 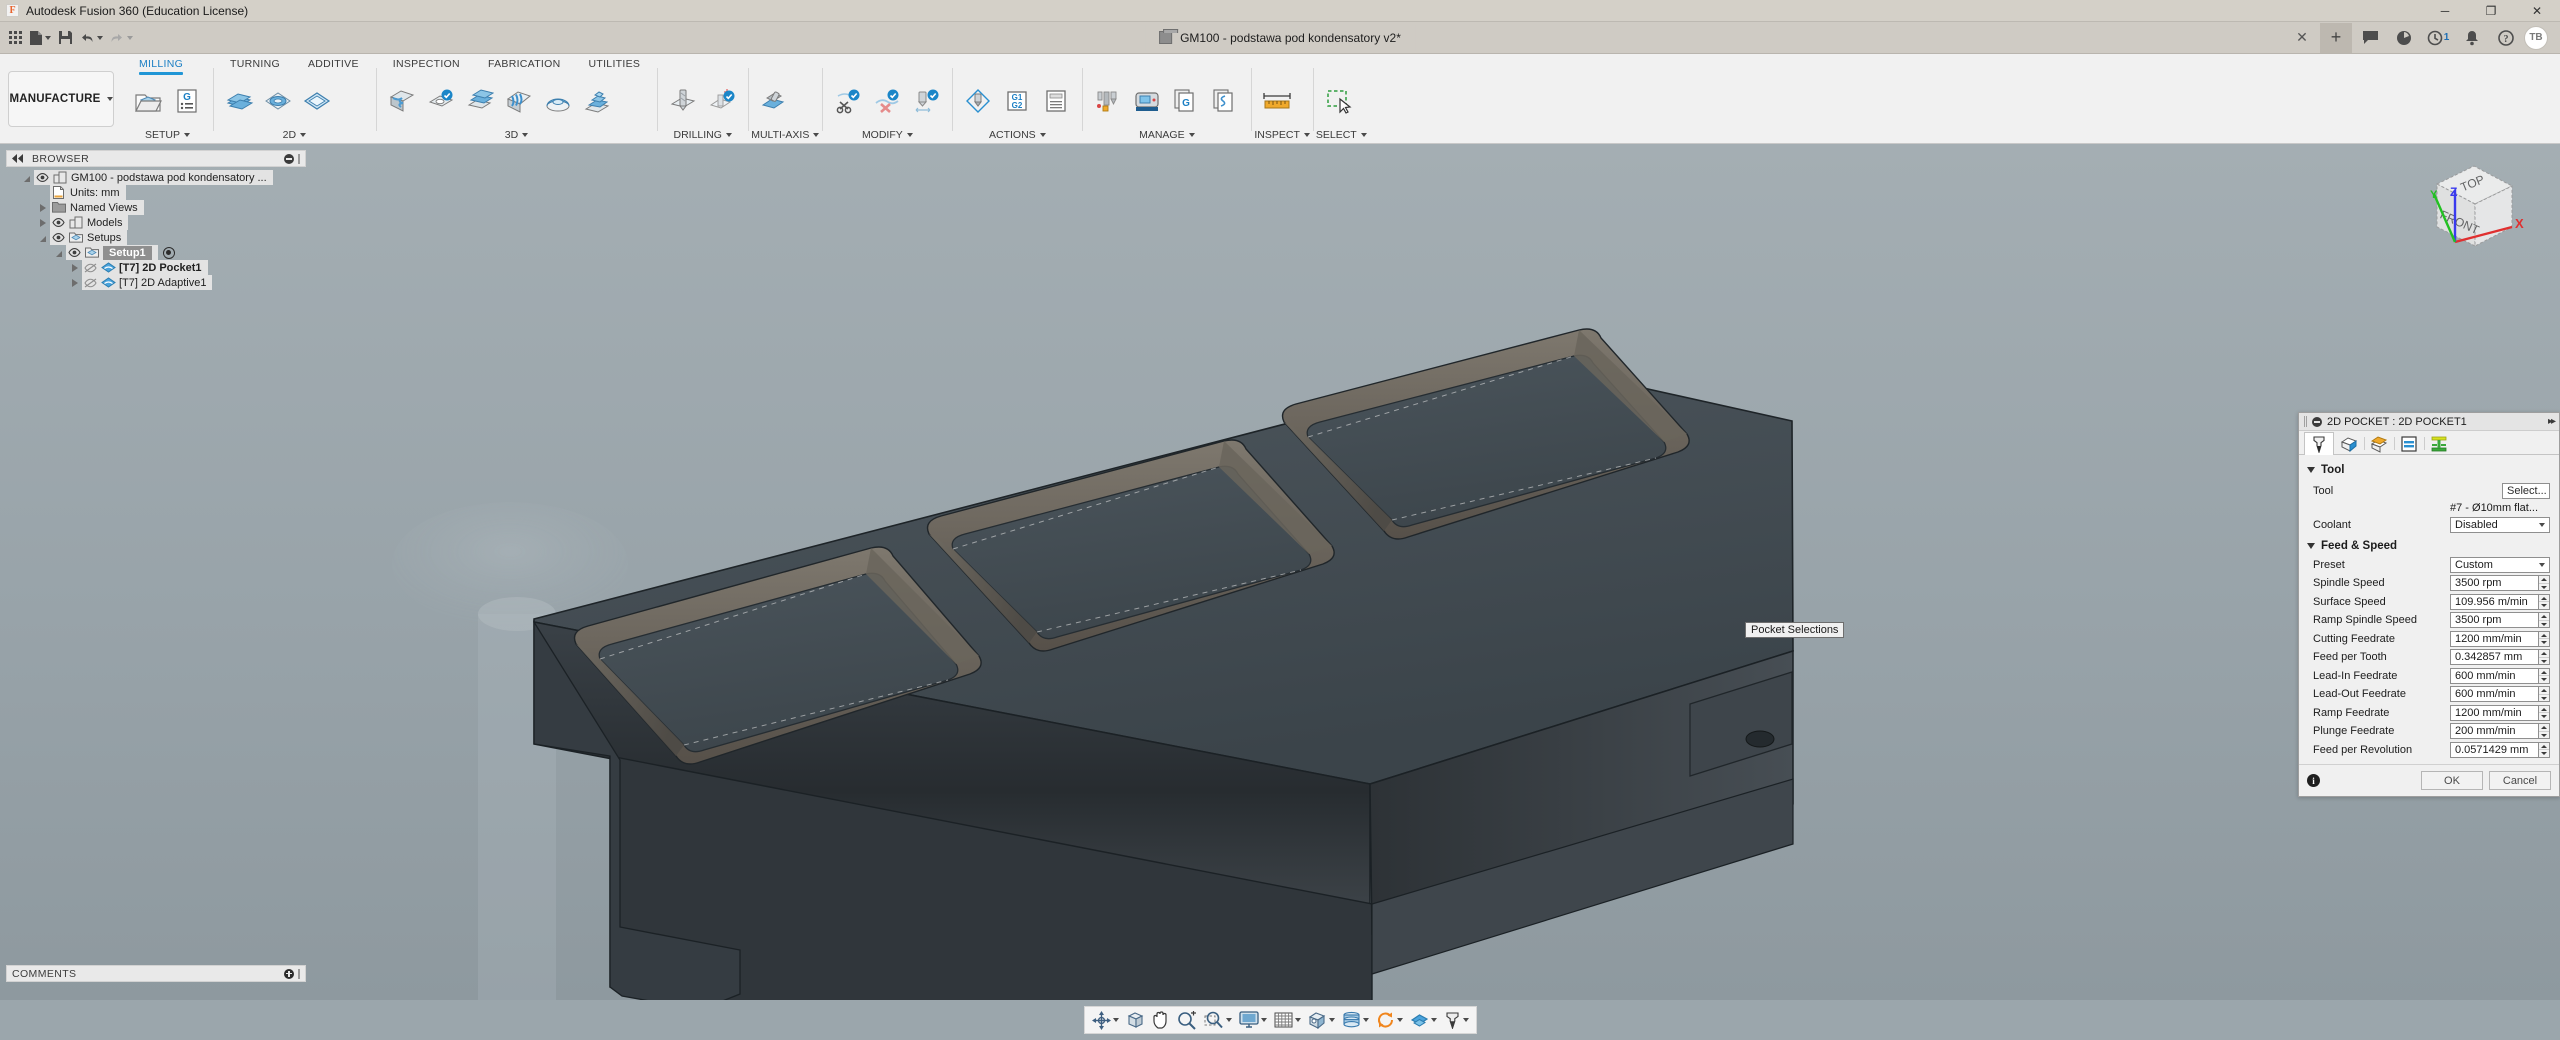 What do you see at coordinates (1339, 101) in the screenshot?
I see `window-select-icon` at bounding box center [1339, 101].